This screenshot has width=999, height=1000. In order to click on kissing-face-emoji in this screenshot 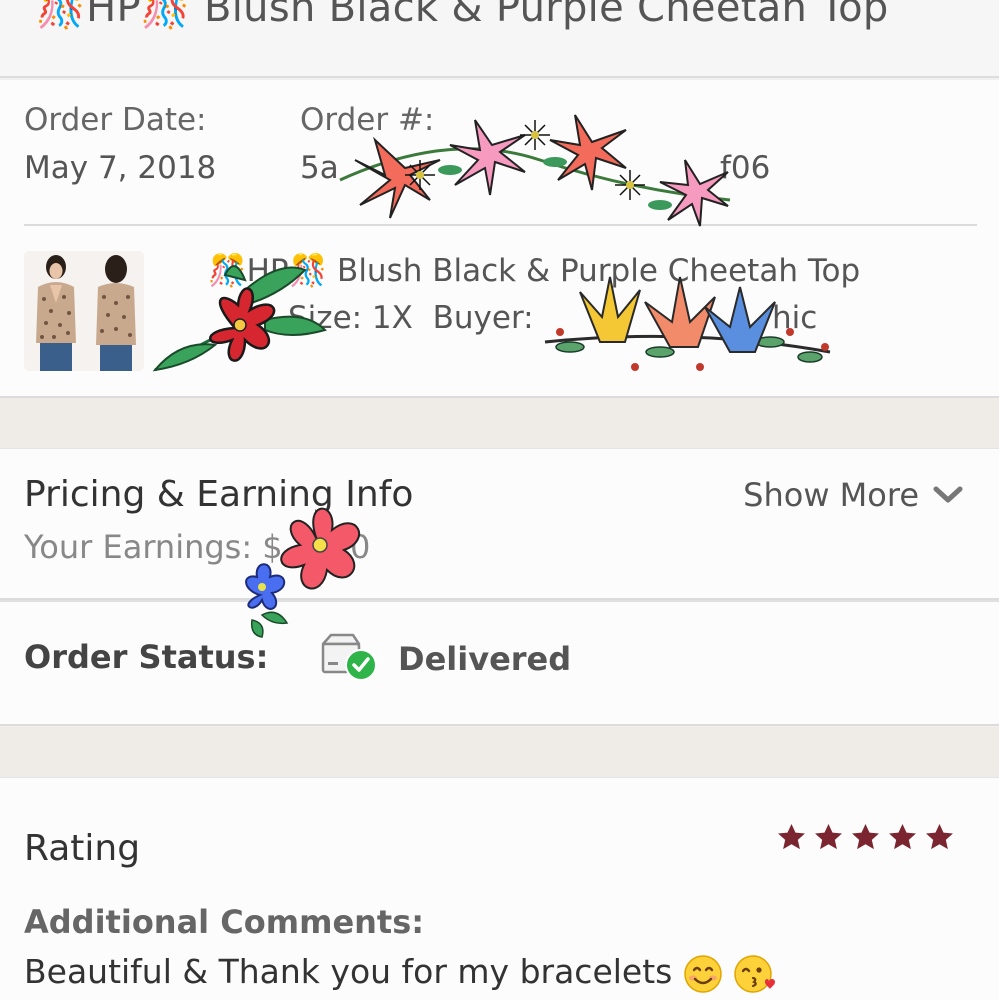, I will do `click(755, 973)`.